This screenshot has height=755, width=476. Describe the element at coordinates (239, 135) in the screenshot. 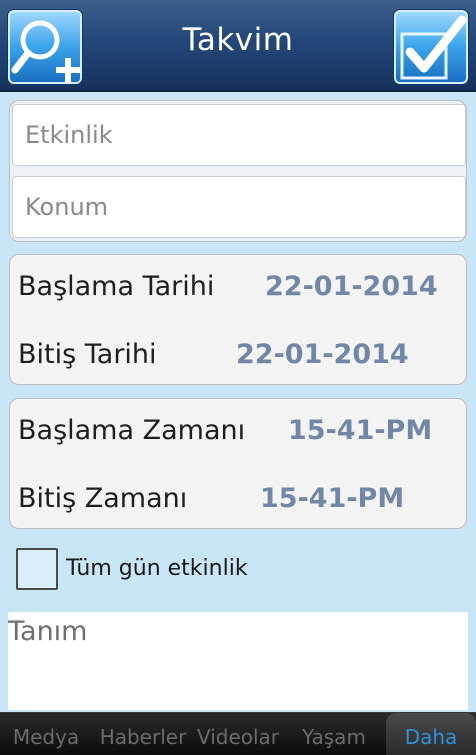

I see `event-name-input` at that location.